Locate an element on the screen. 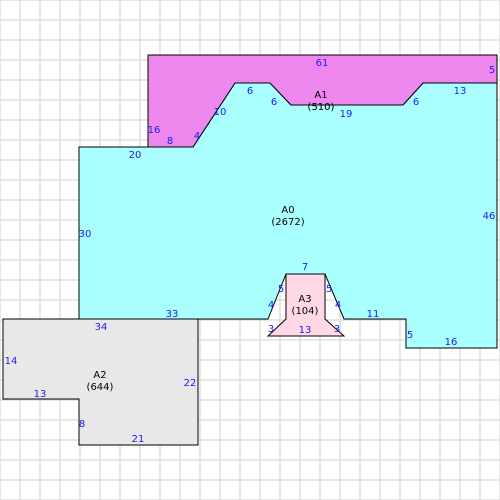  a1-dim-left: 16 is located at coordinates (154, 130).